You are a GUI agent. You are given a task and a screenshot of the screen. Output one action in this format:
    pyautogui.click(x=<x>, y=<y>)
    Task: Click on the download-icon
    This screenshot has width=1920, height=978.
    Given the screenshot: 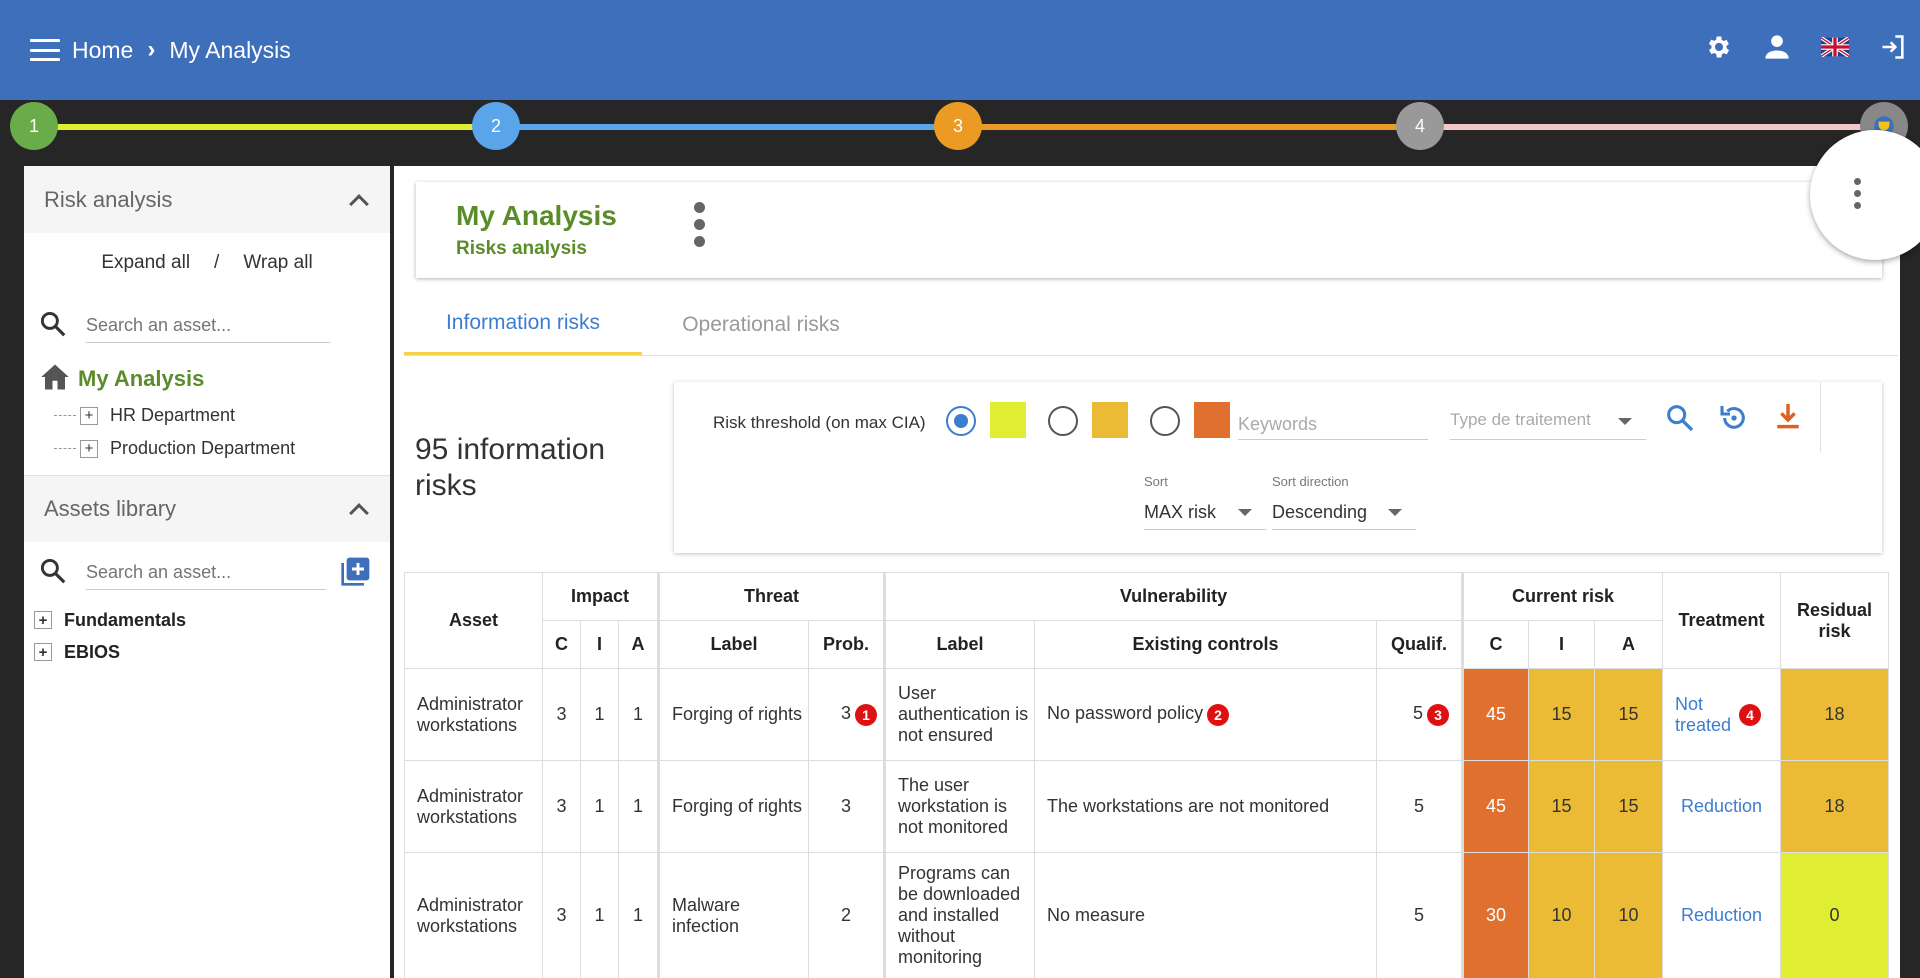 What is the action you would take?
    pyautogui.click(x=1788, y=418)
    